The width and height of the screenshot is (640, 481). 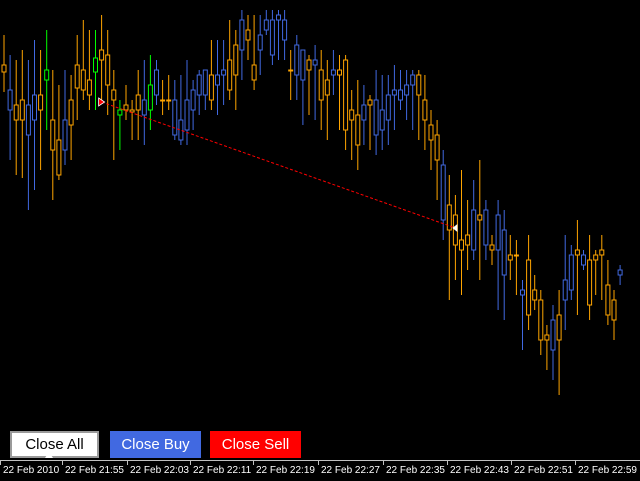 What do you see at coordinates (159, 470) in the screenshot?
I see `axis-time-label: 22 Feb 22:03` at bounding box center [159, 470].